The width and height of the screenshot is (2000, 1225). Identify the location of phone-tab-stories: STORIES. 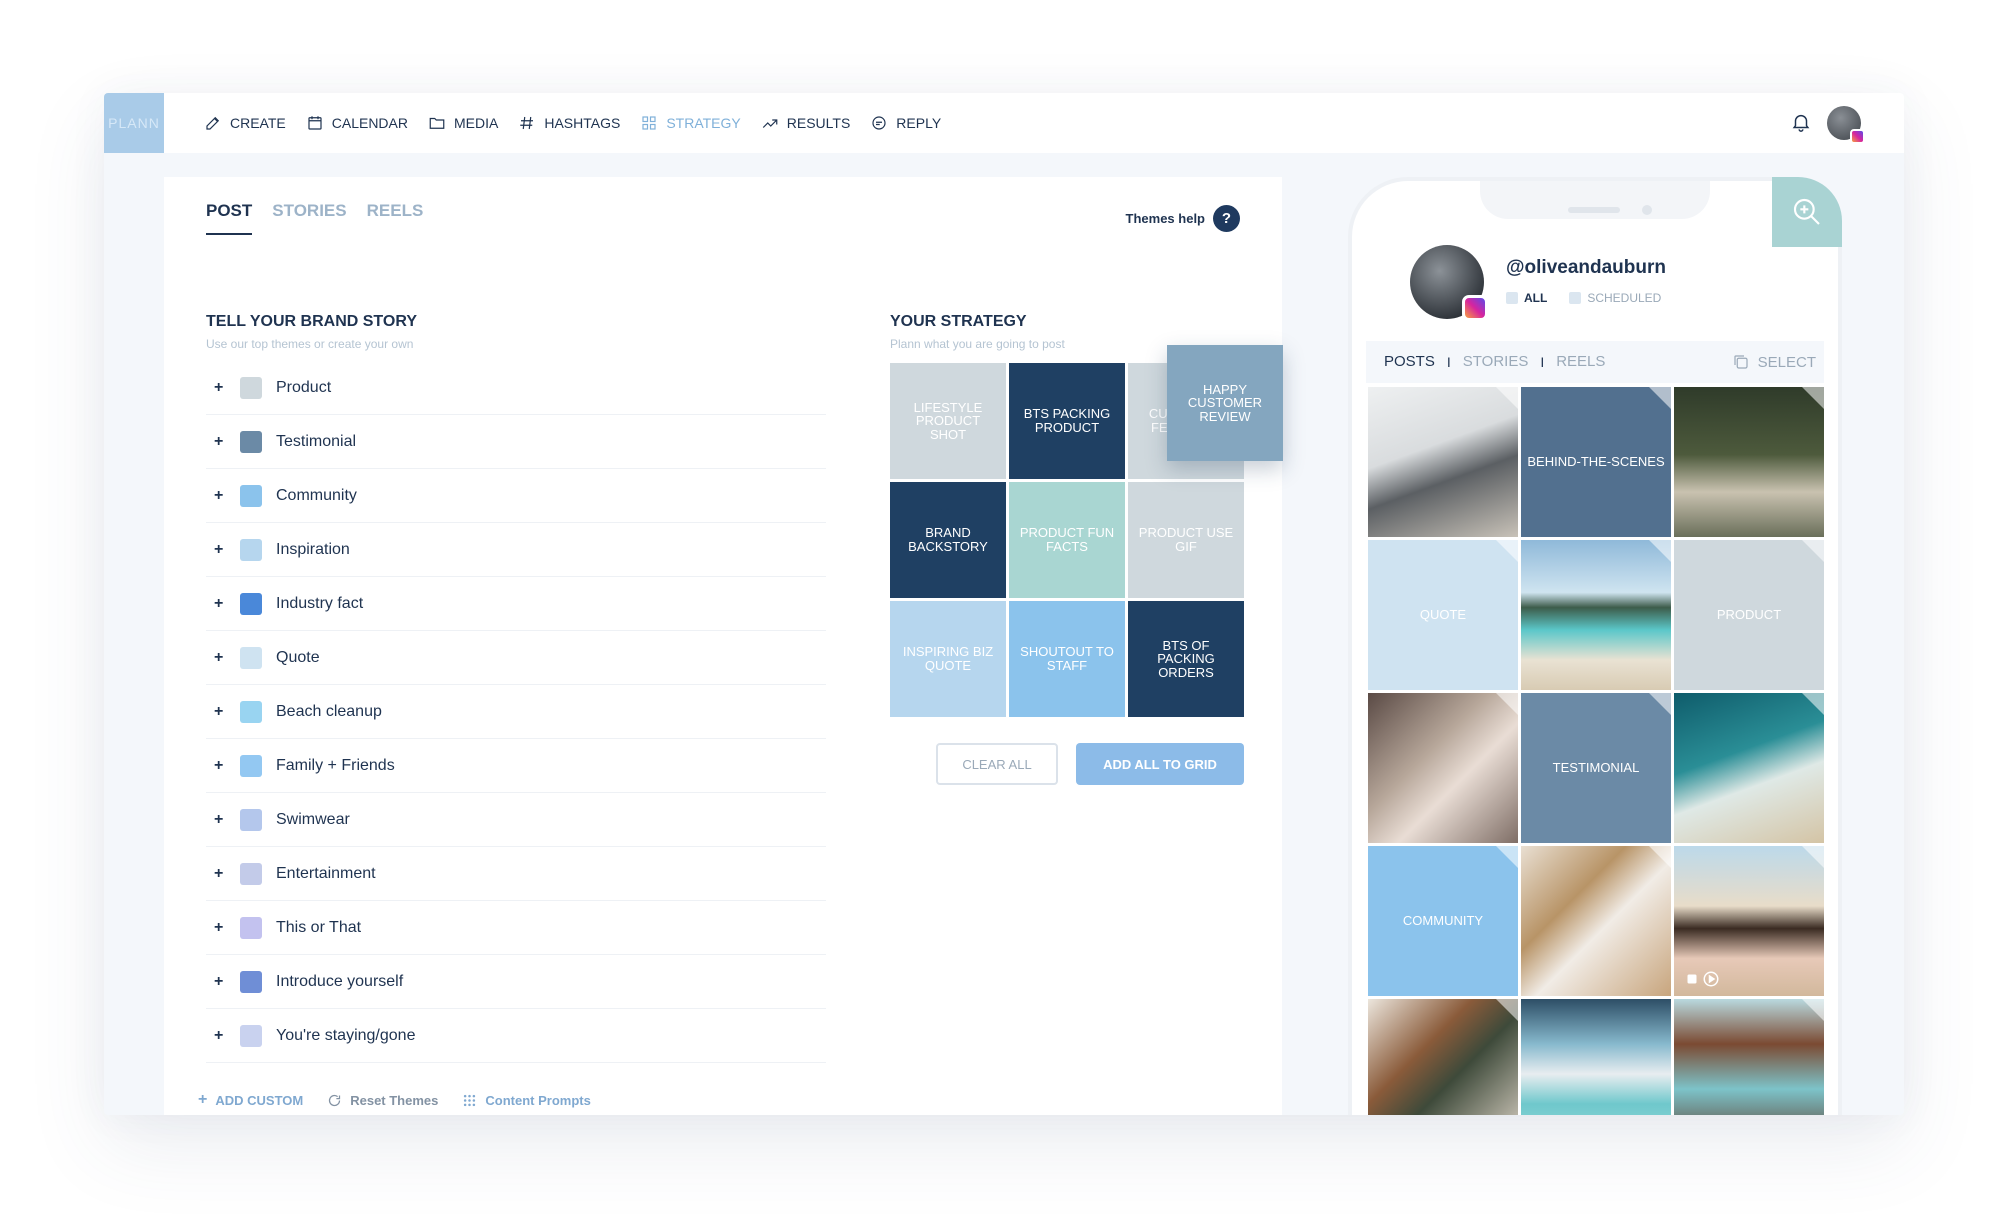
(1496, 361).